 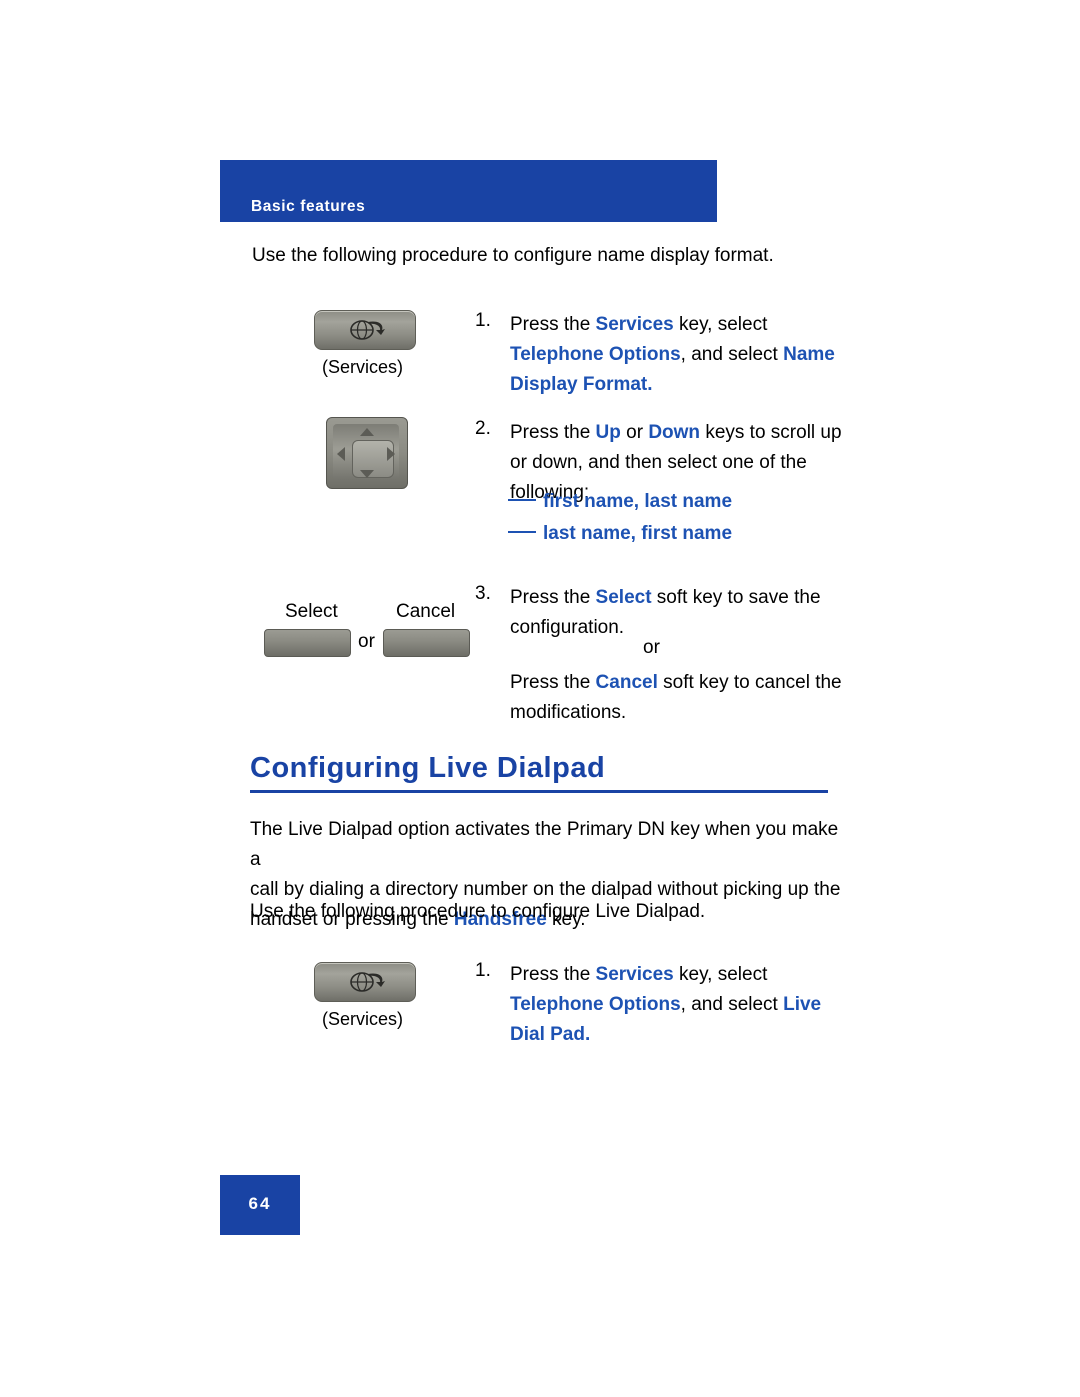 I want to click on services-key-caption-2: (Services), so click(x=363, y=1019).